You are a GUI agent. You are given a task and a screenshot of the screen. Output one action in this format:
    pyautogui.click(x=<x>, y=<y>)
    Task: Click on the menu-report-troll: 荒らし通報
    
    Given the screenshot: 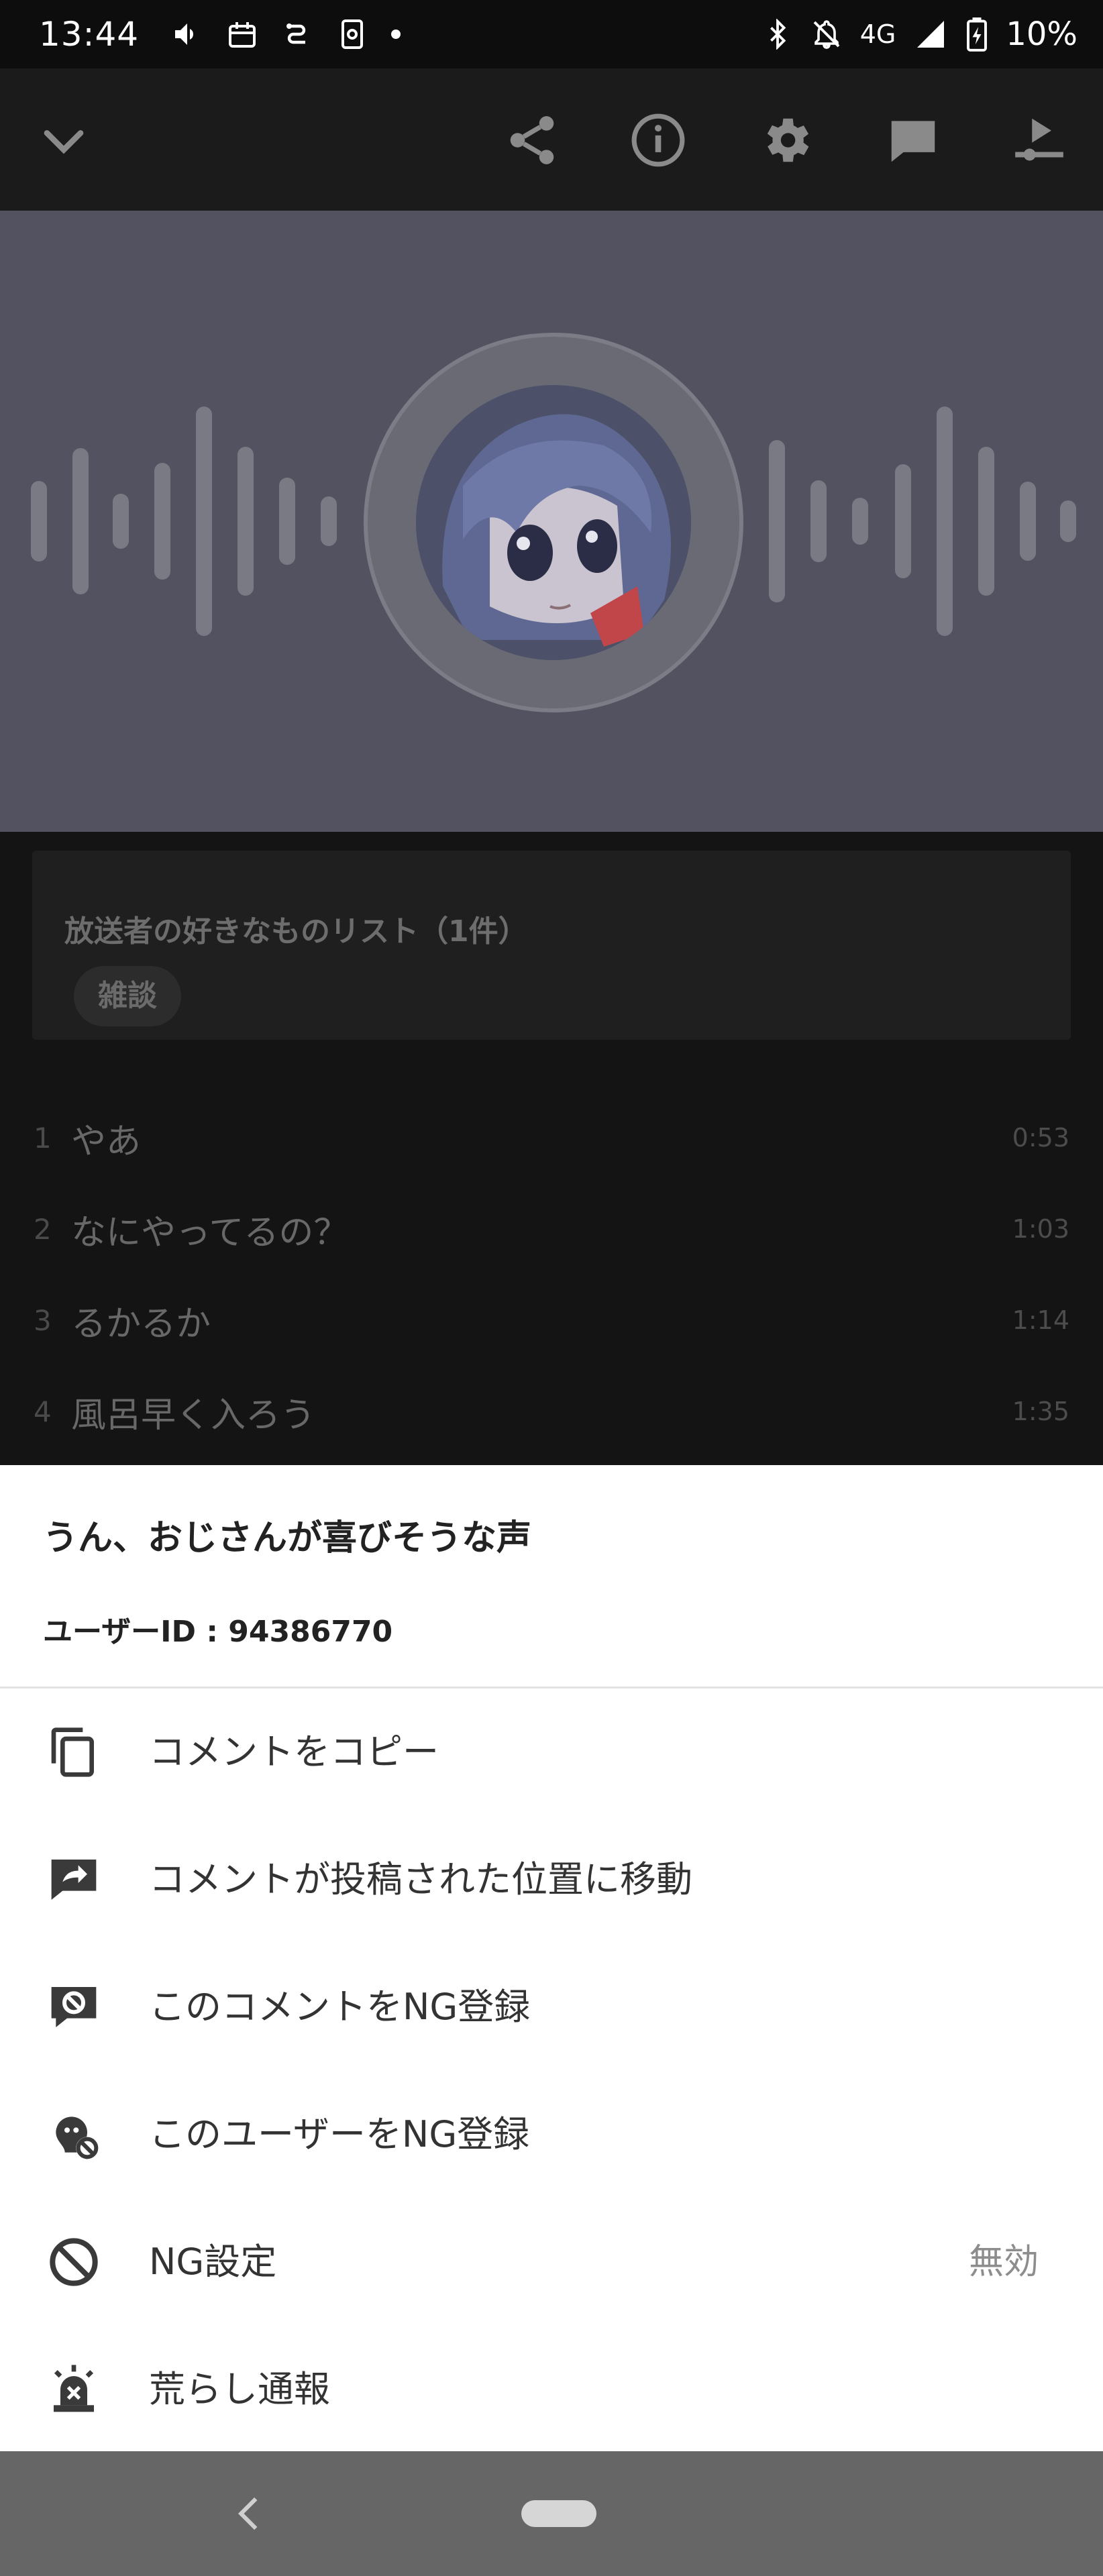 What is the action you would take?
    pyautogui.click(x=551, y=2389)
    